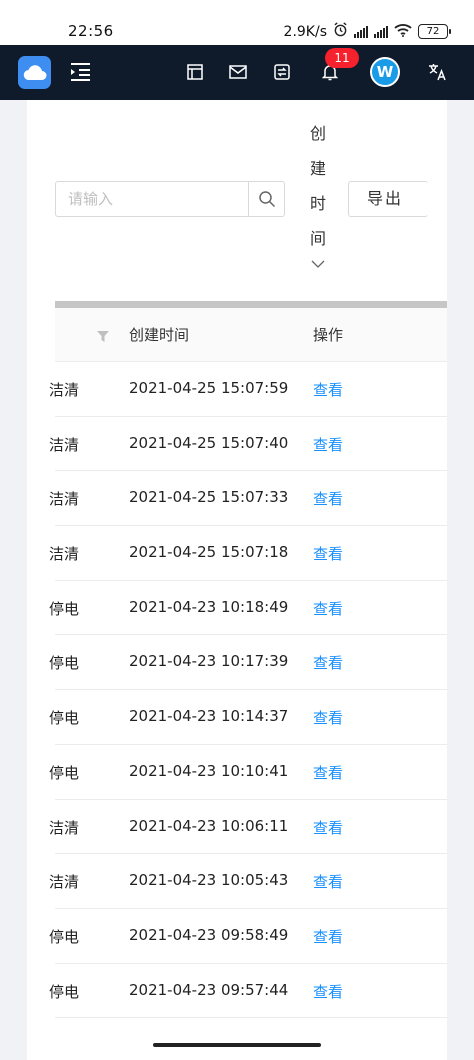 The height and width of the screenshot is (1060, 474). Describe the element at coordinates (237, 22) in the screenshot. I see `status-bar: 22:56 2.9K/s 72` at that location.